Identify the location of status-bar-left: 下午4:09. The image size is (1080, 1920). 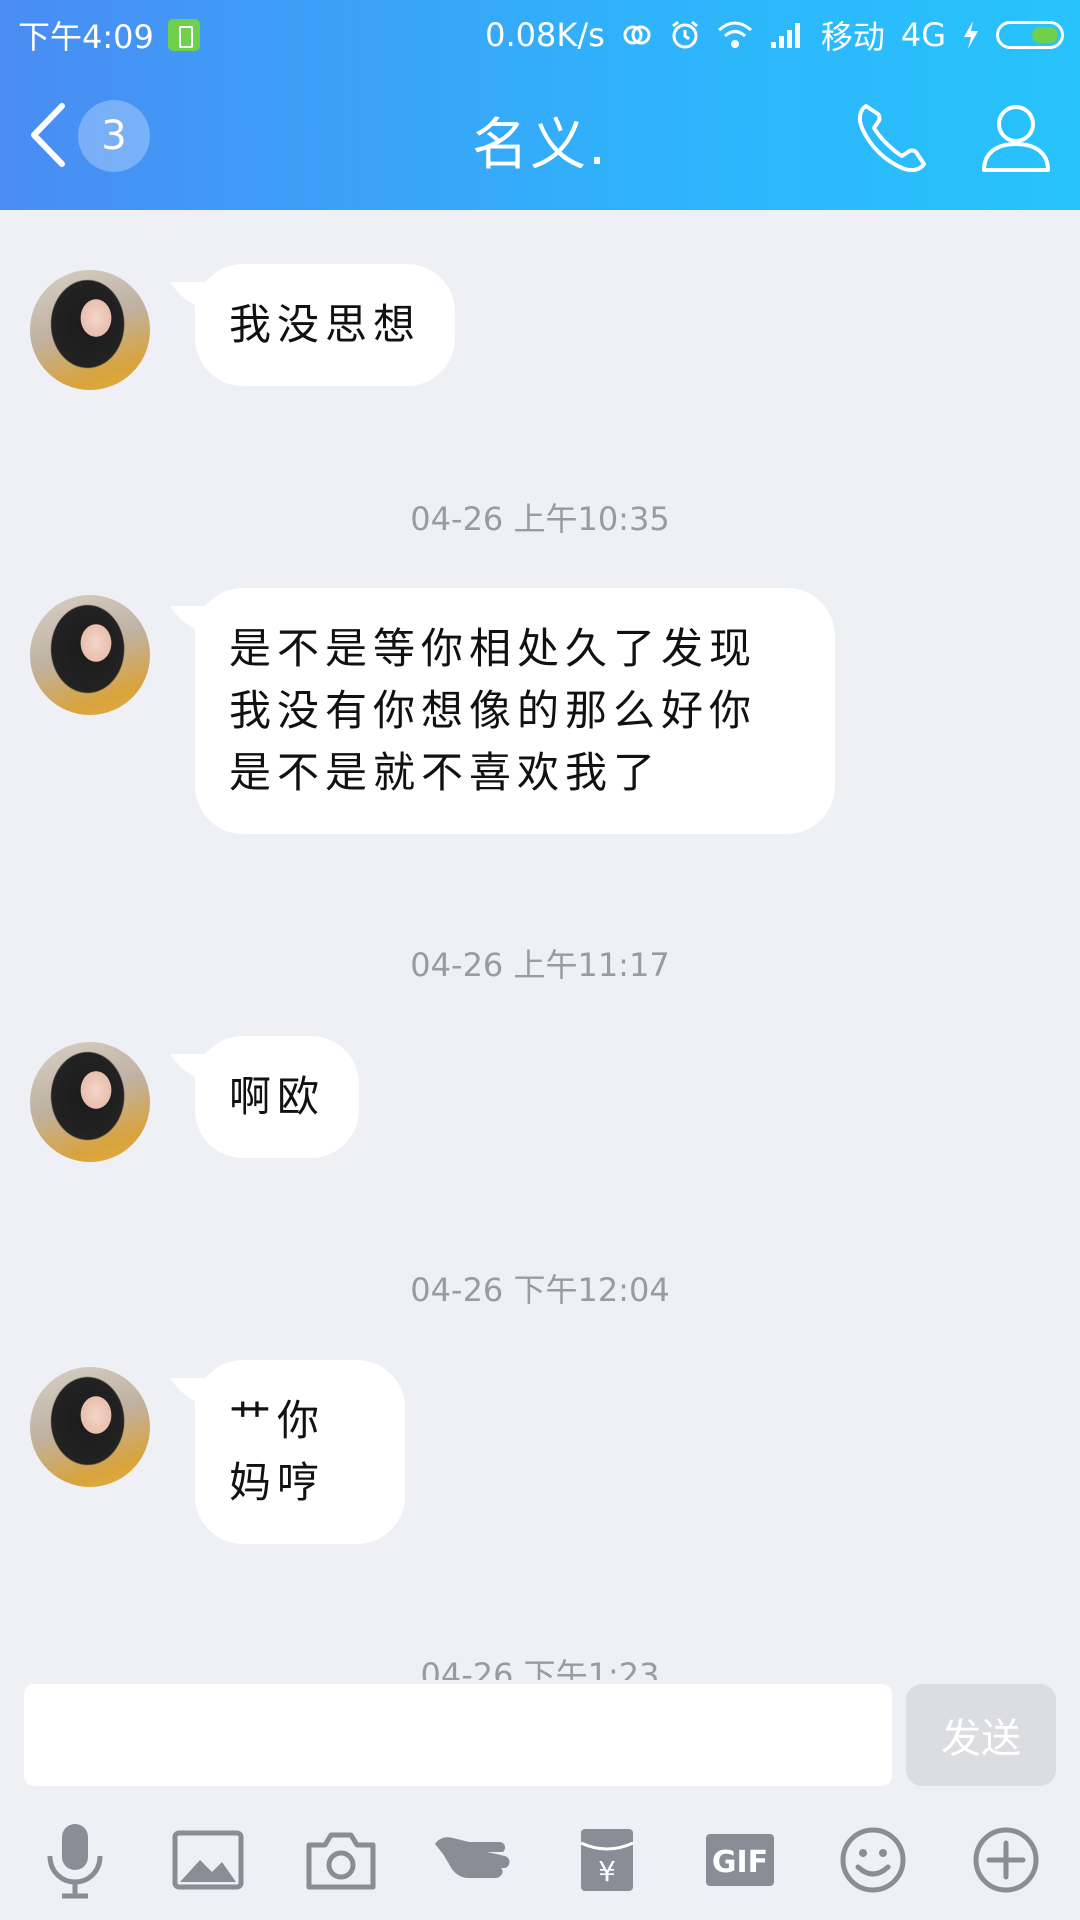
(109, 35).